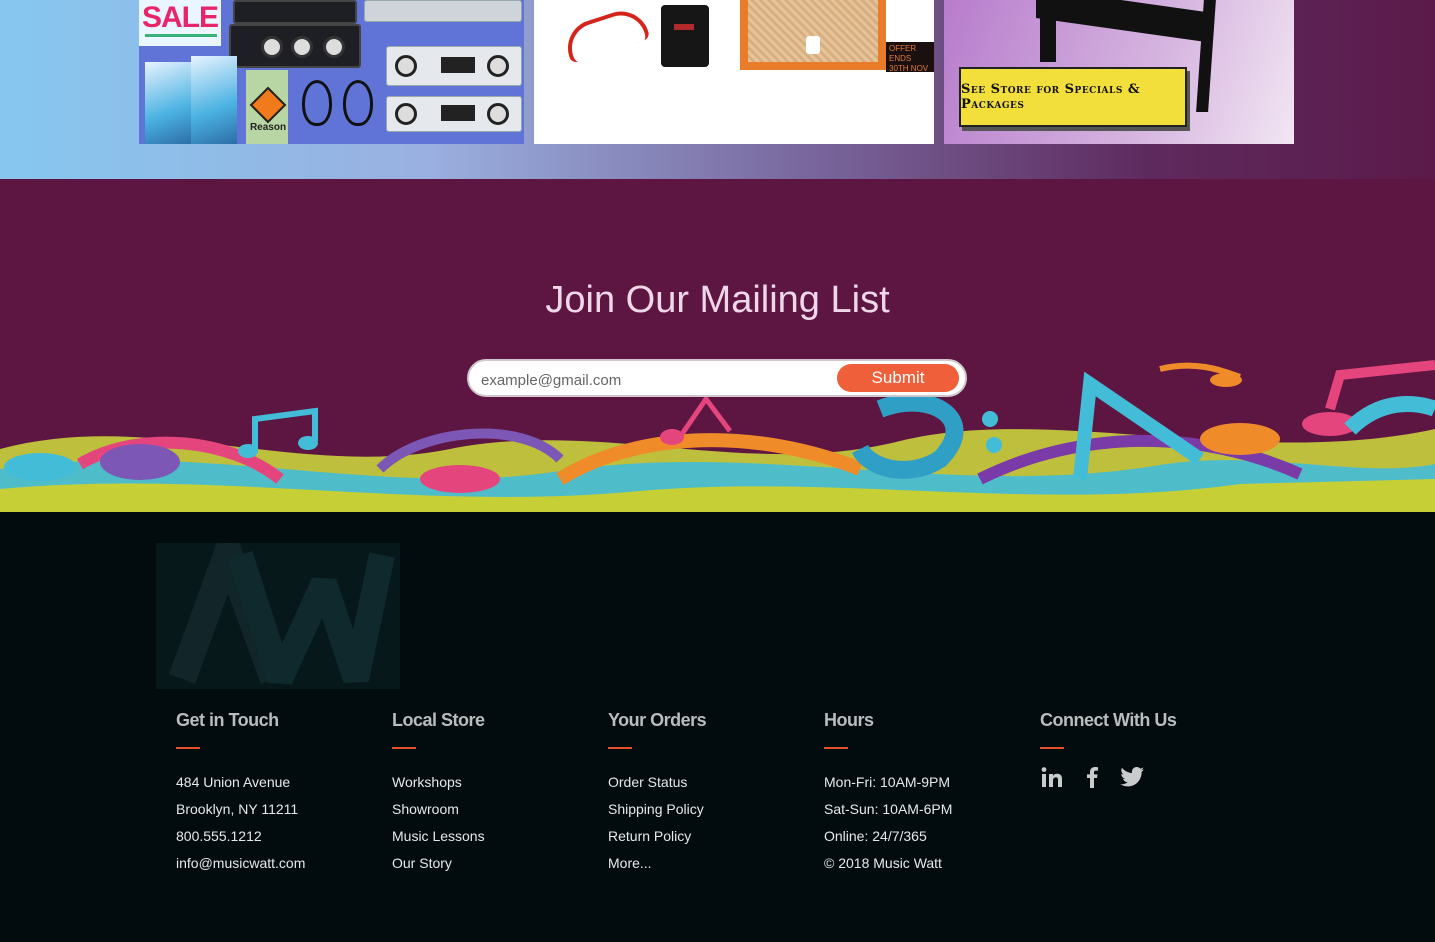 Image resolution: width=1435 pixels, height=942 pixels. Describe the element at coordinates (1092, 777) in the screenshot. I see `facebook-icon` at that location.